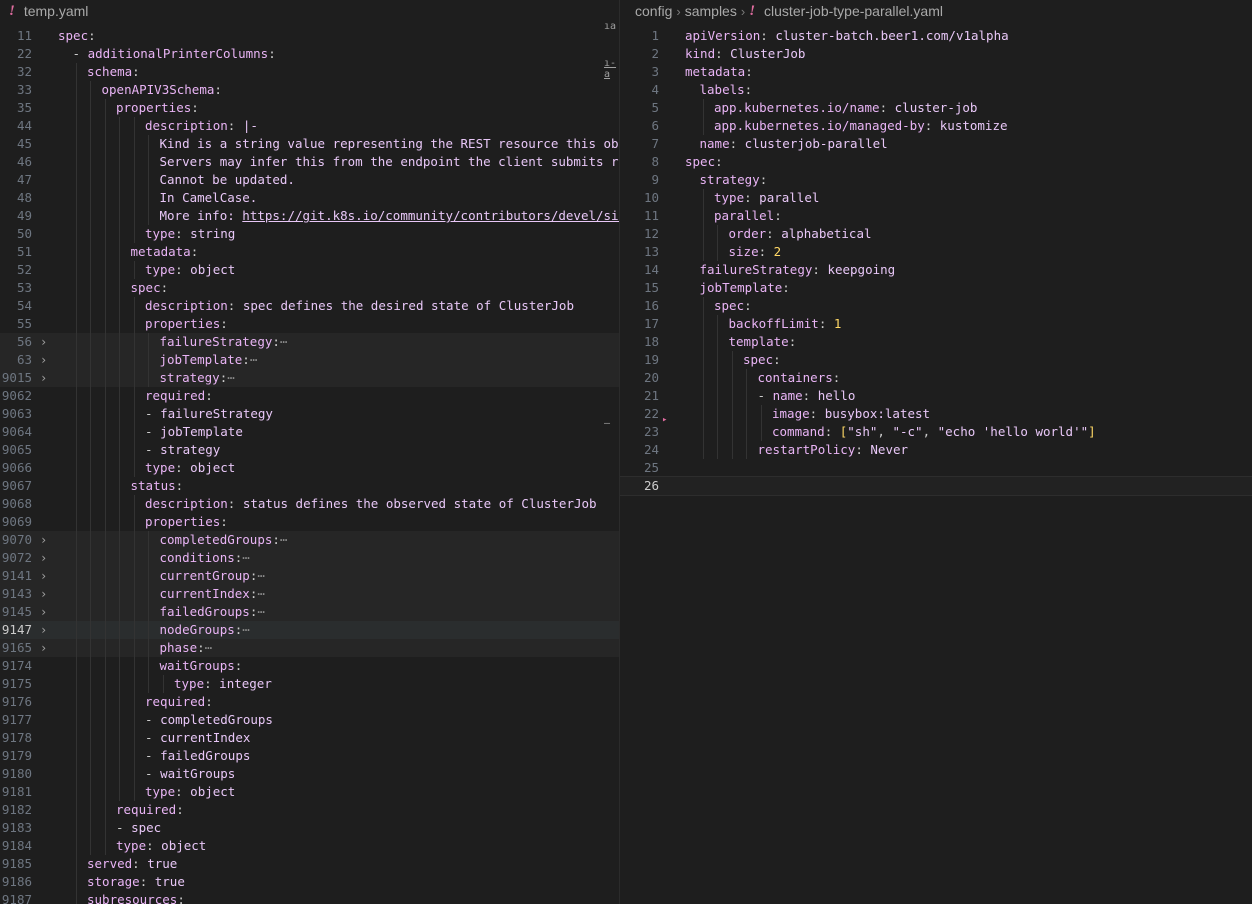  What do you see at coordinates (309, 360) in the screenshot?
I see `code-line: 63 › jobTemplate:⋯` at bounding box center [309, 360].